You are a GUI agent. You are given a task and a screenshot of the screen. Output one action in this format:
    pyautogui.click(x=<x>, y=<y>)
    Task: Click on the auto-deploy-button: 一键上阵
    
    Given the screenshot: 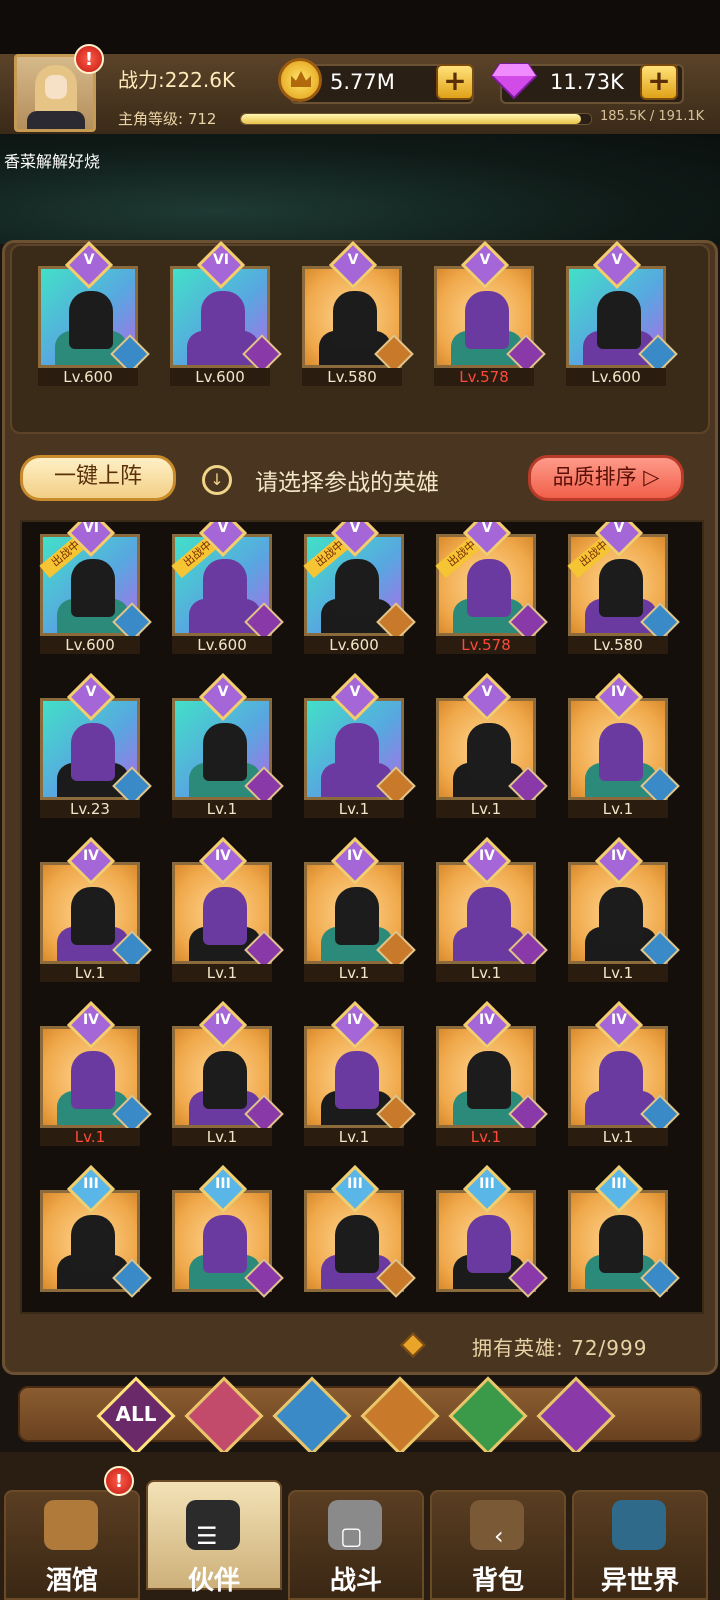 What is the action you would take?
    pyautogui.click(x=98, y=478)
    